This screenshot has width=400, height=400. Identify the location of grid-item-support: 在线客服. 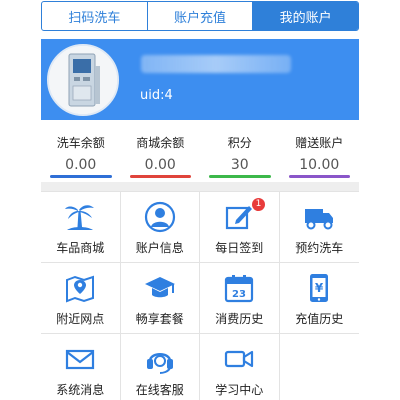
(160, 367).